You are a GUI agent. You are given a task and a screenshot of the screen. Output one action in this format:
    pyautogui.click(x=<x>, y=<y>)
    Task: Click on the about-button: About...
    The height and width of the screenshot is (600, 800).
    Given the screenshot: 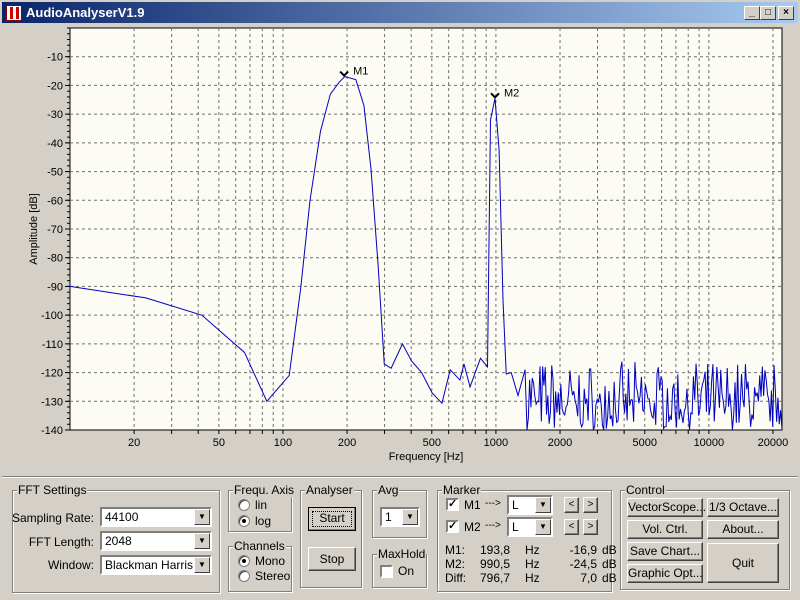 What is the action you would take?
    pyautogui.click(x=743, y=529)
    